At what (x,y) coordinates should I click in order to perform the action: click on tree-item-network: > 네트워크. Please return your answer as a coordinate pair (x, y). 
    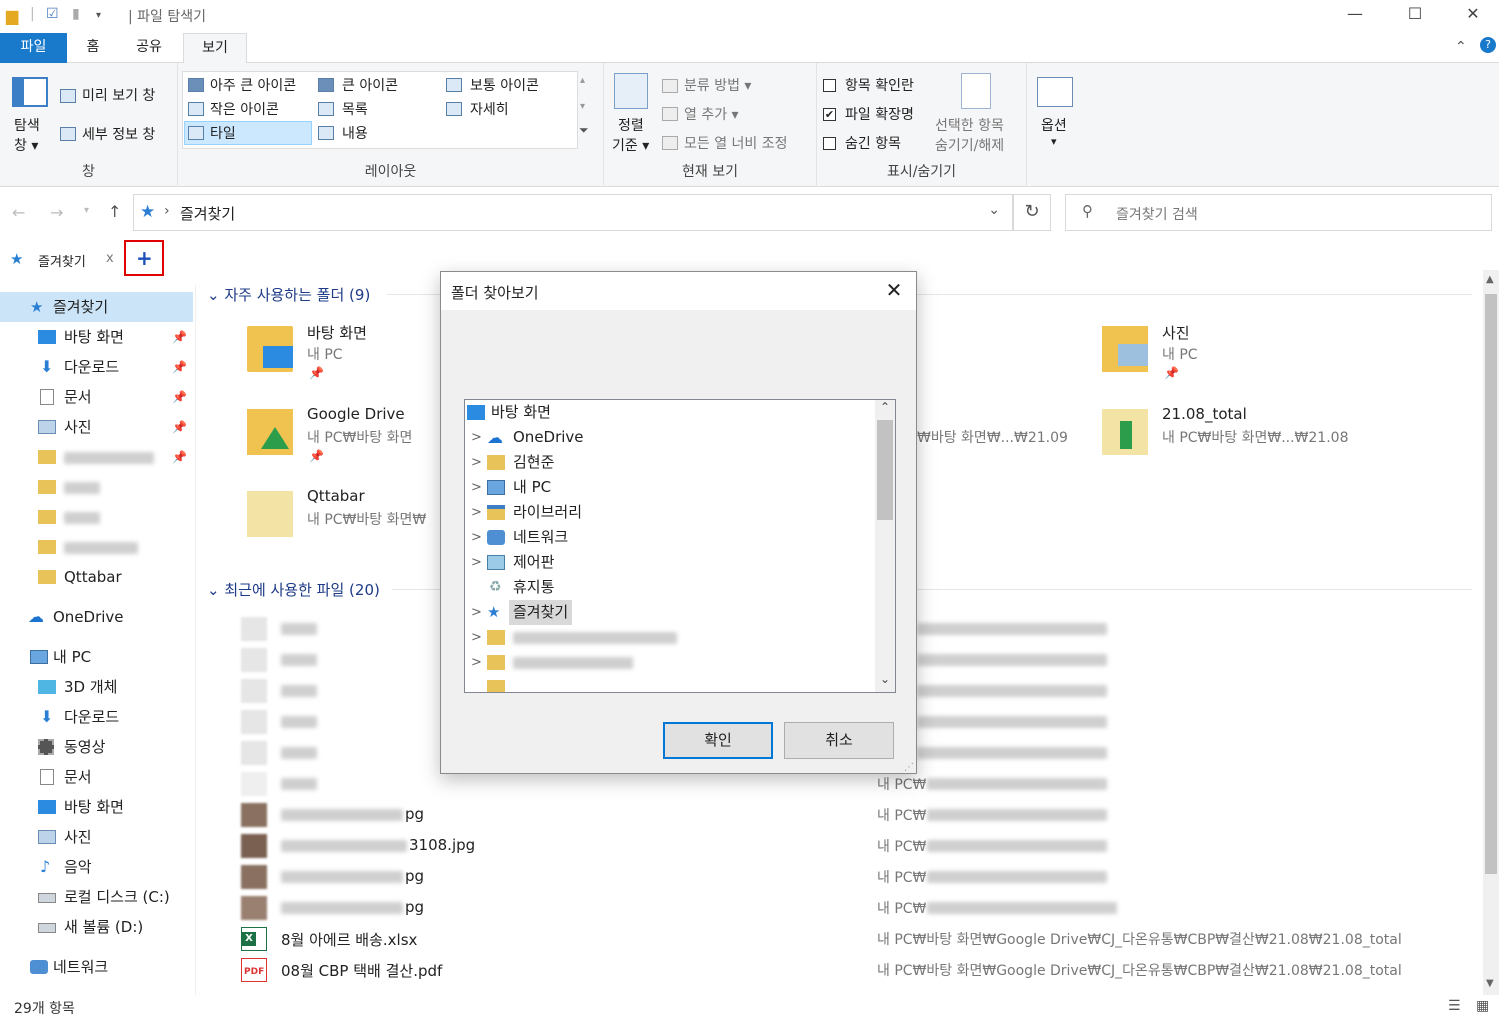
    Looking at the image, I should click on (670, 537).